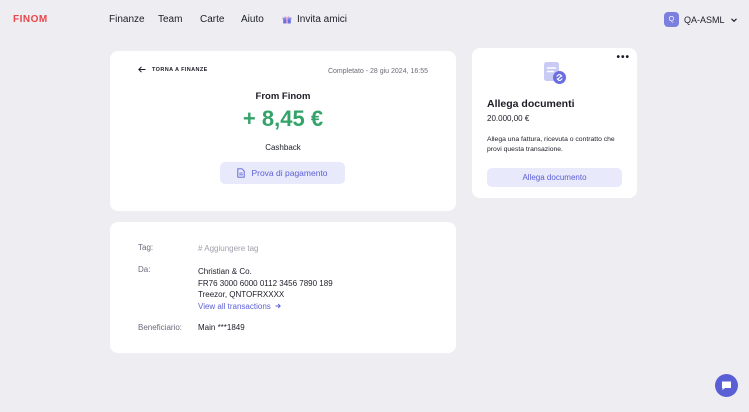 Image resolution: width=749 pixels, height=412 pixels. Describe the element at coordinates (241, 294) in the screenshot. I see `sender-bank: Treezor, QNTOFRXXXX` at that location.